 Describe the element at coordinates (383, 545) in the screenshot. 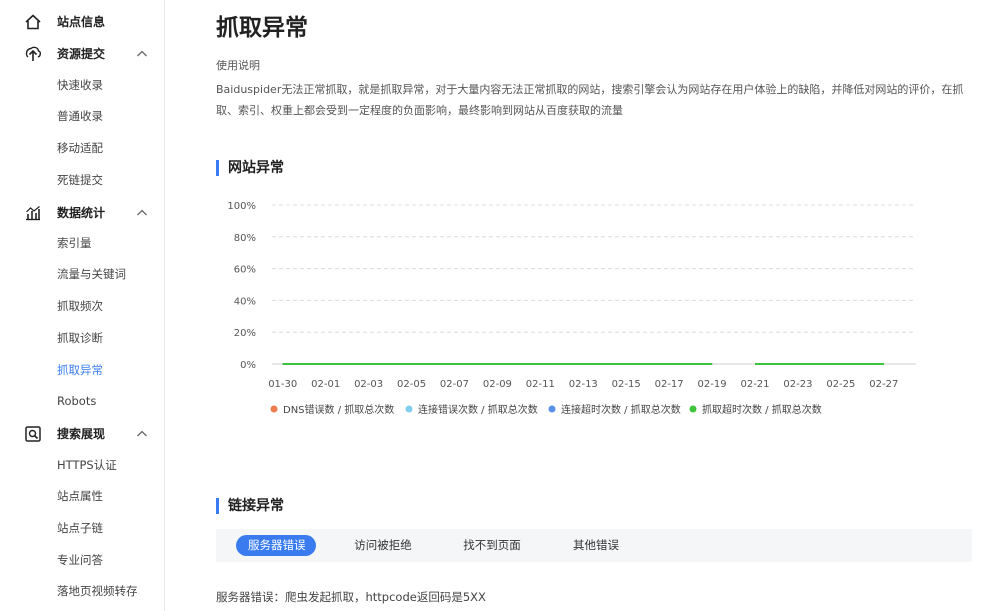

I see `tab-access-denied: 访问被拒绝` at that location.